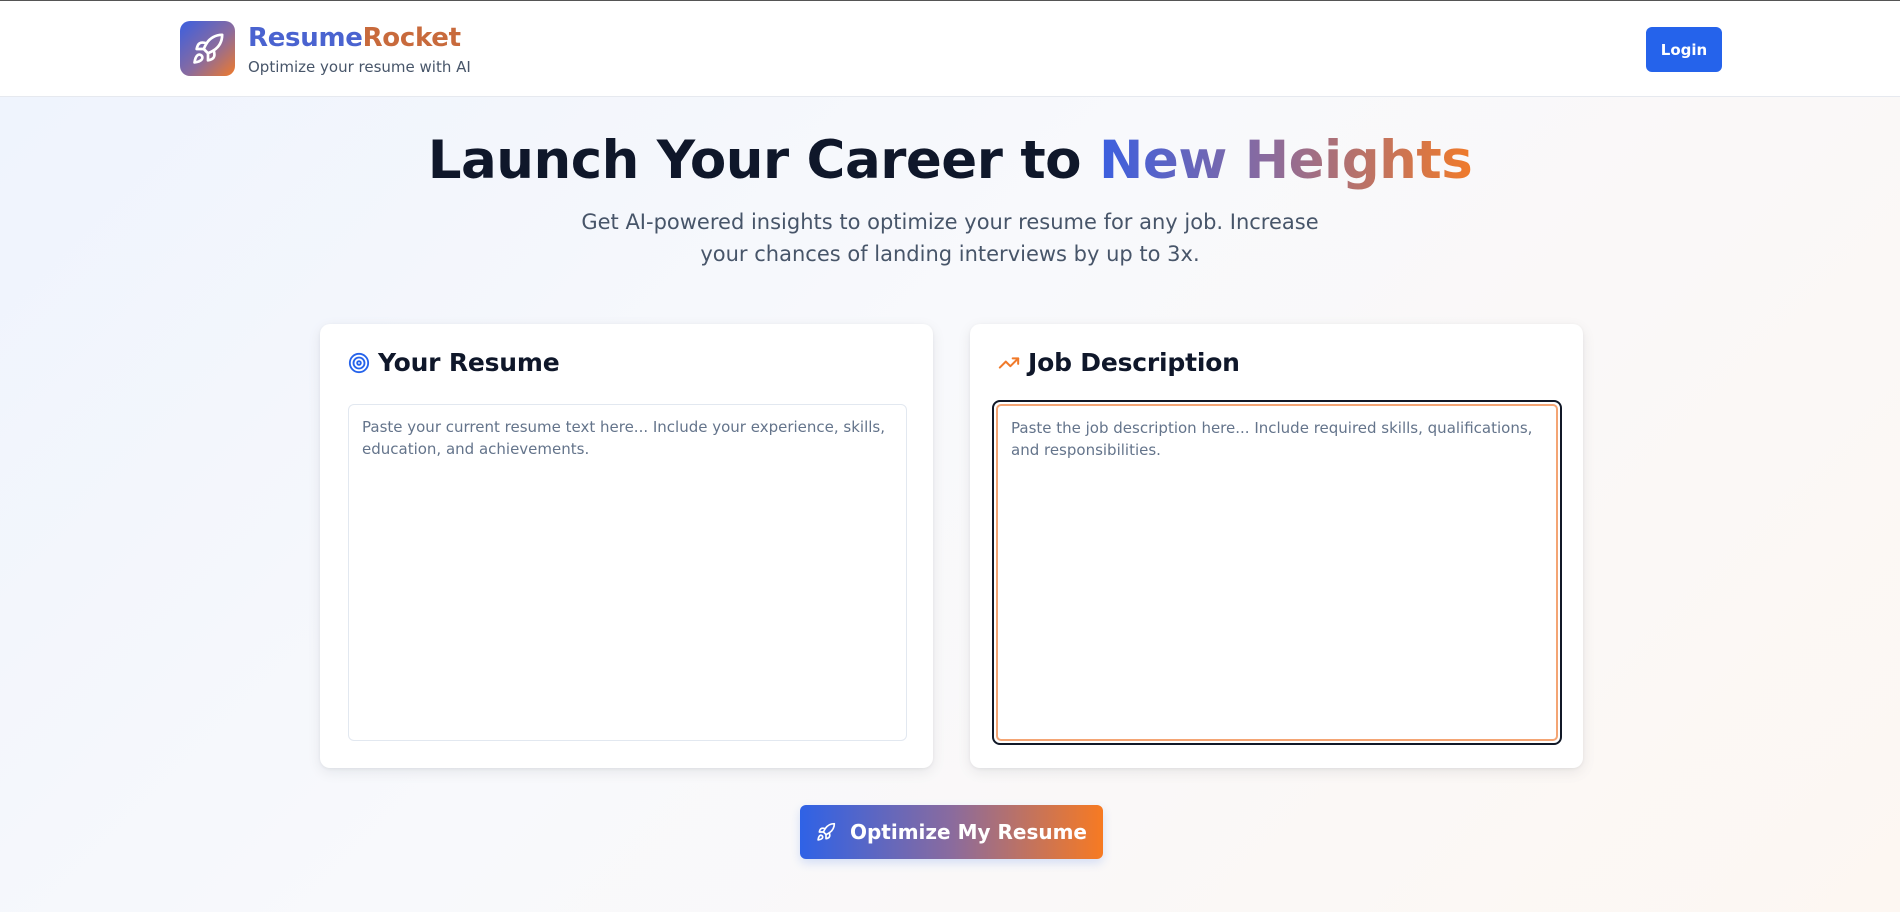 The height and width of the screenshot is (912, 1900). What do you see at coordinates (359, 363) in the screenshot?
I see `target-icon` at bounding box center [359, 363].